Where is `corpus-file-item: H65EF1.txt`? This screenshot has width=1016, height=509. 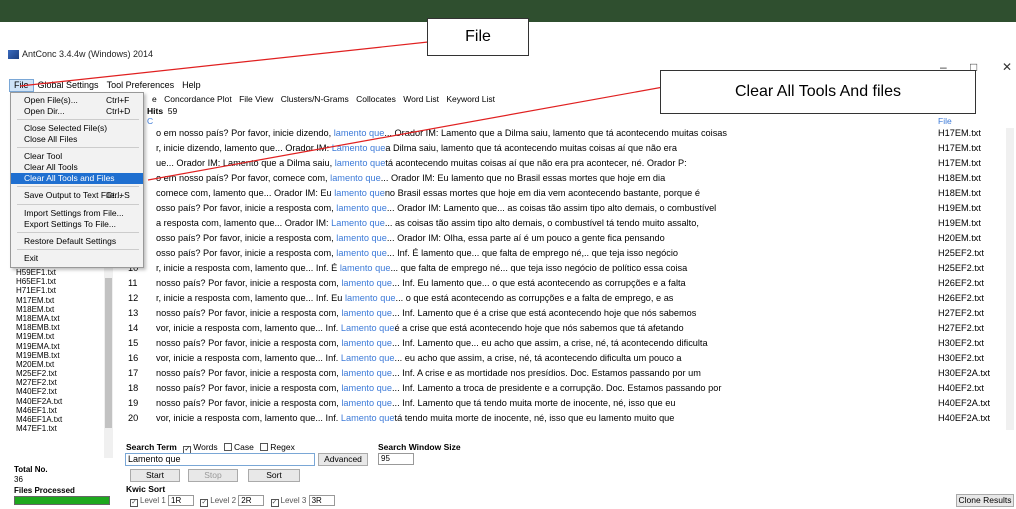
corpus-file-item: H65EF1.txt is located at coordinates (62, 281).